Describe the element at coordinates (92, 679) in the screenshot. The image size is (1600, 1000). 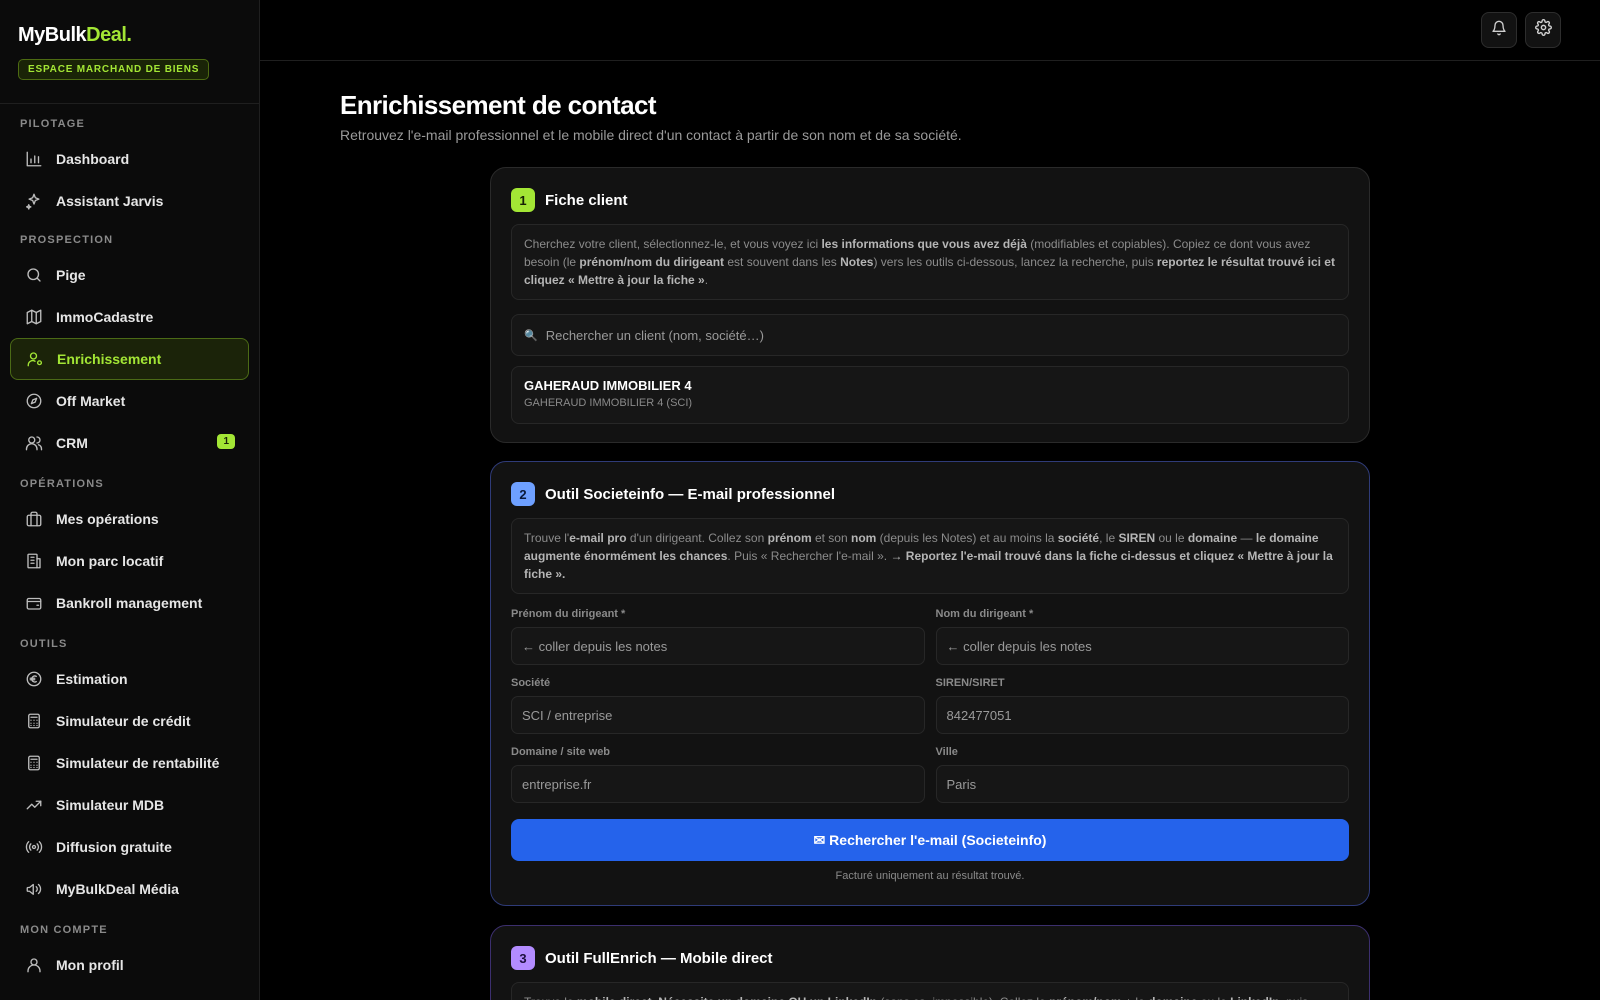
I see `sidebar-item-label: Estimation` at that location.